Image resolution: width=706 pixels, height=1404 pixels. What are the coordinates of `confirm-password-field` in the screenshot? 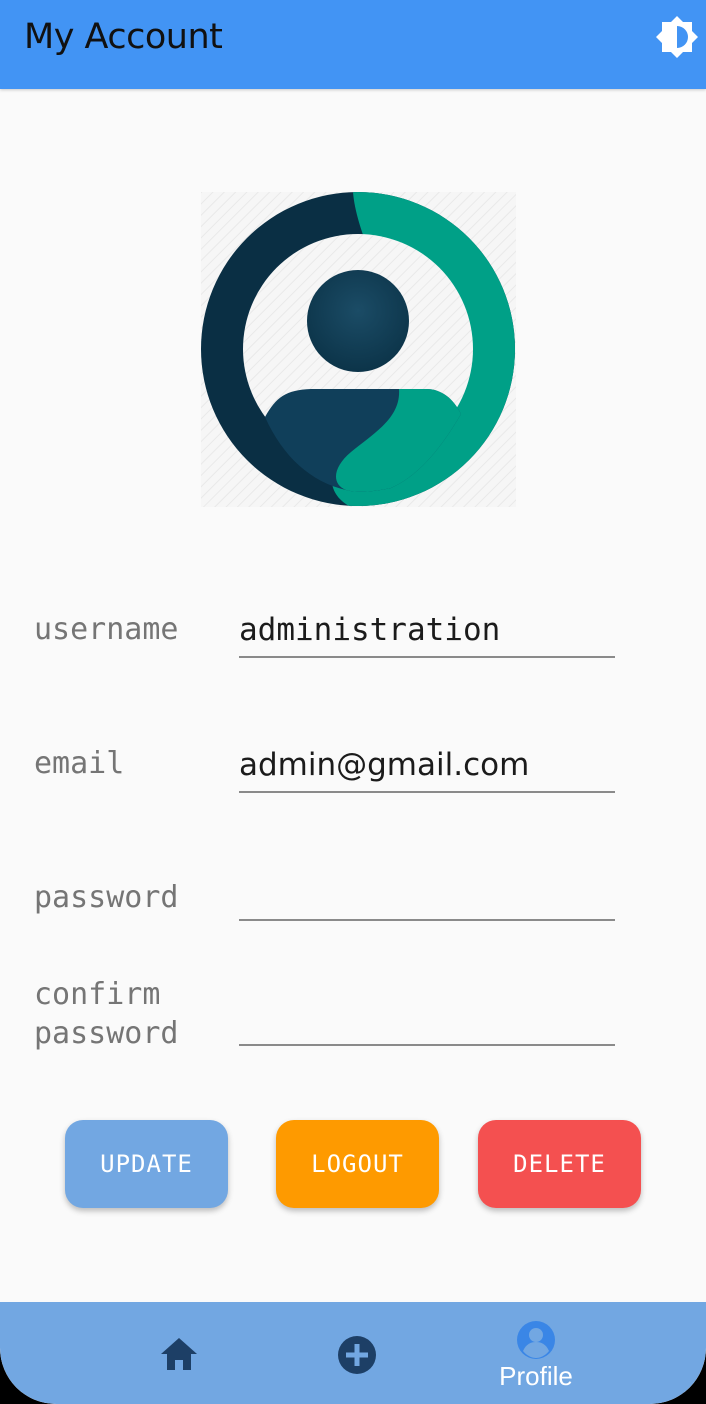 It's located at (427, 1023).